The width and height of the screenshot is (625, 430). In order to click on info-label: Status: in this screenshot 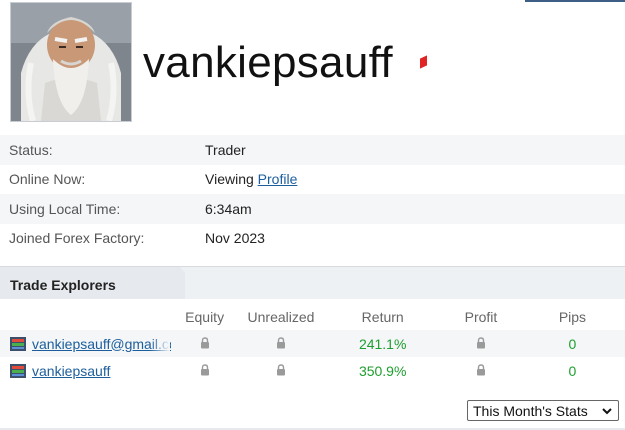, I will do `click(31, 149)`.